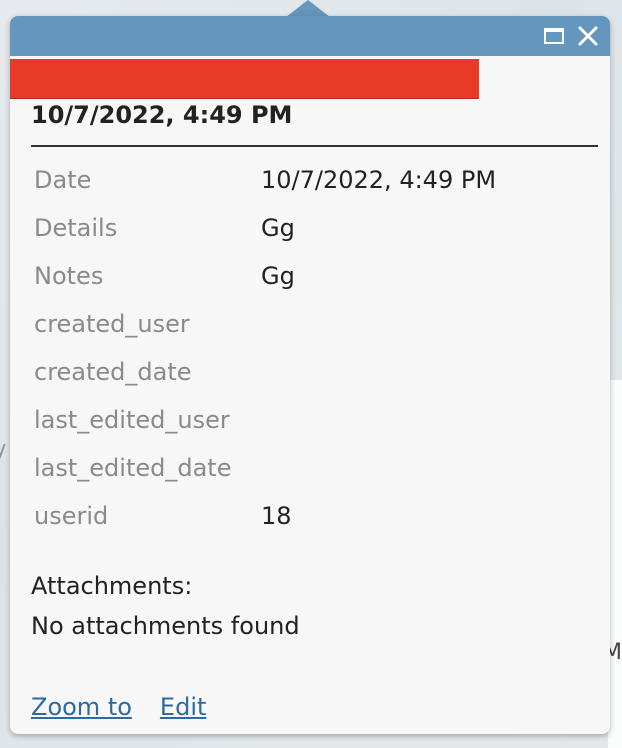 The height and width of the screenshot is (748, 622). I want to click on table-row: Date 10/7/2022, 4:49 PM, so click(314, 180).